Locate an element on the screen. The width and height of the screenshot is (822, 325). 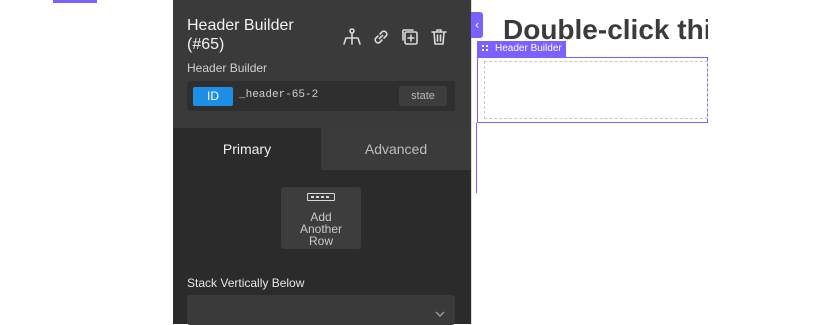
top-accent-bar is located at coordinates (75, 1).